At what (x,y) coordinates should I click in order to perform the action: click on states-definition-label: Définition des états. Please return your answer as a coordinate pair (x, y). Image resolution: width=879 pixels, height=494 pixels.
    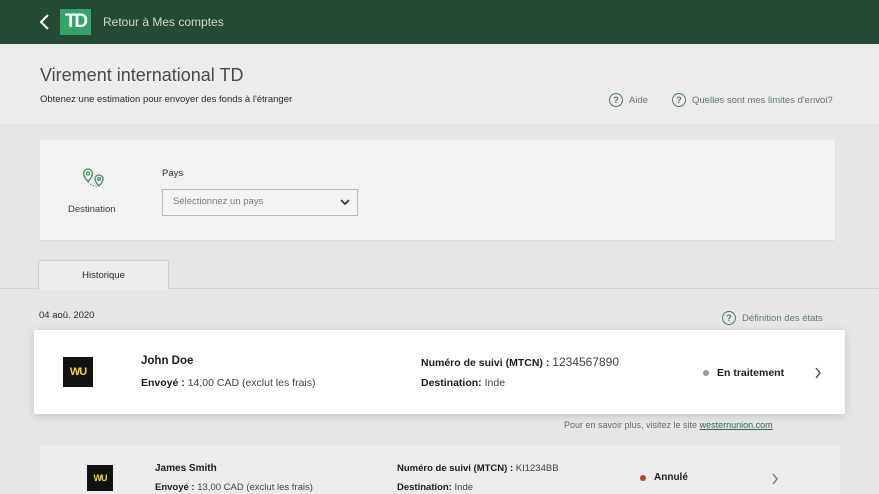
    Looking at the image, I should click on (782, 318).